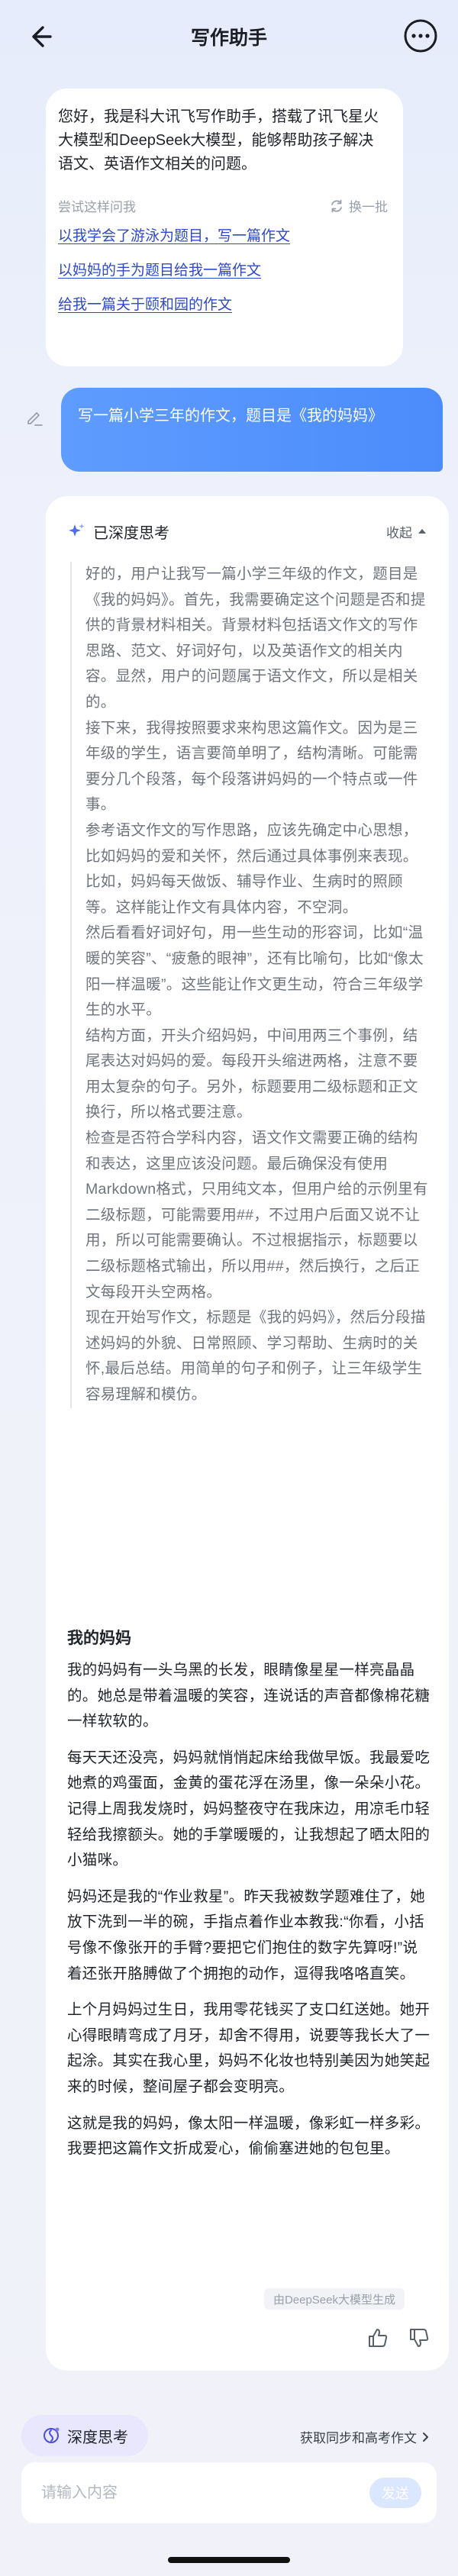 The image size is (458, 2576). What do you see at coordinates (425, 2437) in the screenshot?
I see `chevron-right-icon` at bounding box center [425, 2437].